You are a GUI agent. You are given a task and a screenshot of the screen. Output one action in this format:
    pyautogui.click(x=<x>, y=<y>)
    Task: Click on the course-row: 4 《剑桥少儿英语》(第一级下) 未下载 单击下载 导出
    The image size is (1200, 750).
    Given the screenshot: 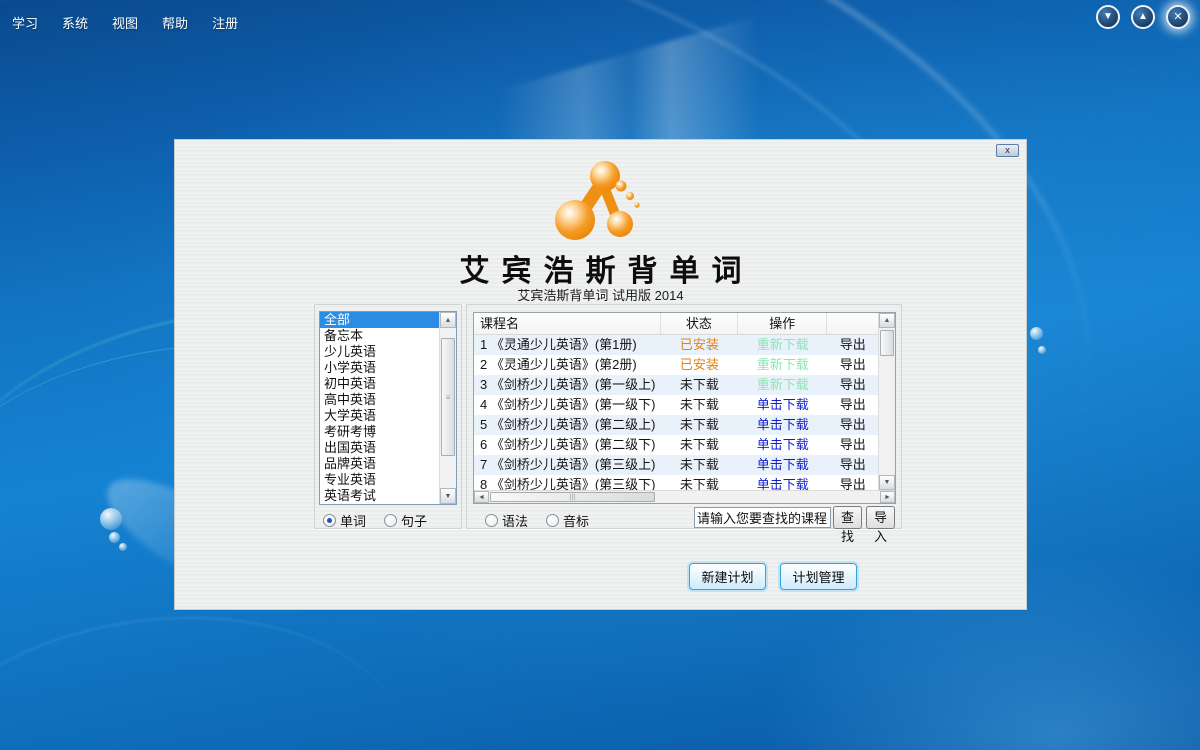 What is the action you would take?
    pyautogui.click(x=676, y=405)
    